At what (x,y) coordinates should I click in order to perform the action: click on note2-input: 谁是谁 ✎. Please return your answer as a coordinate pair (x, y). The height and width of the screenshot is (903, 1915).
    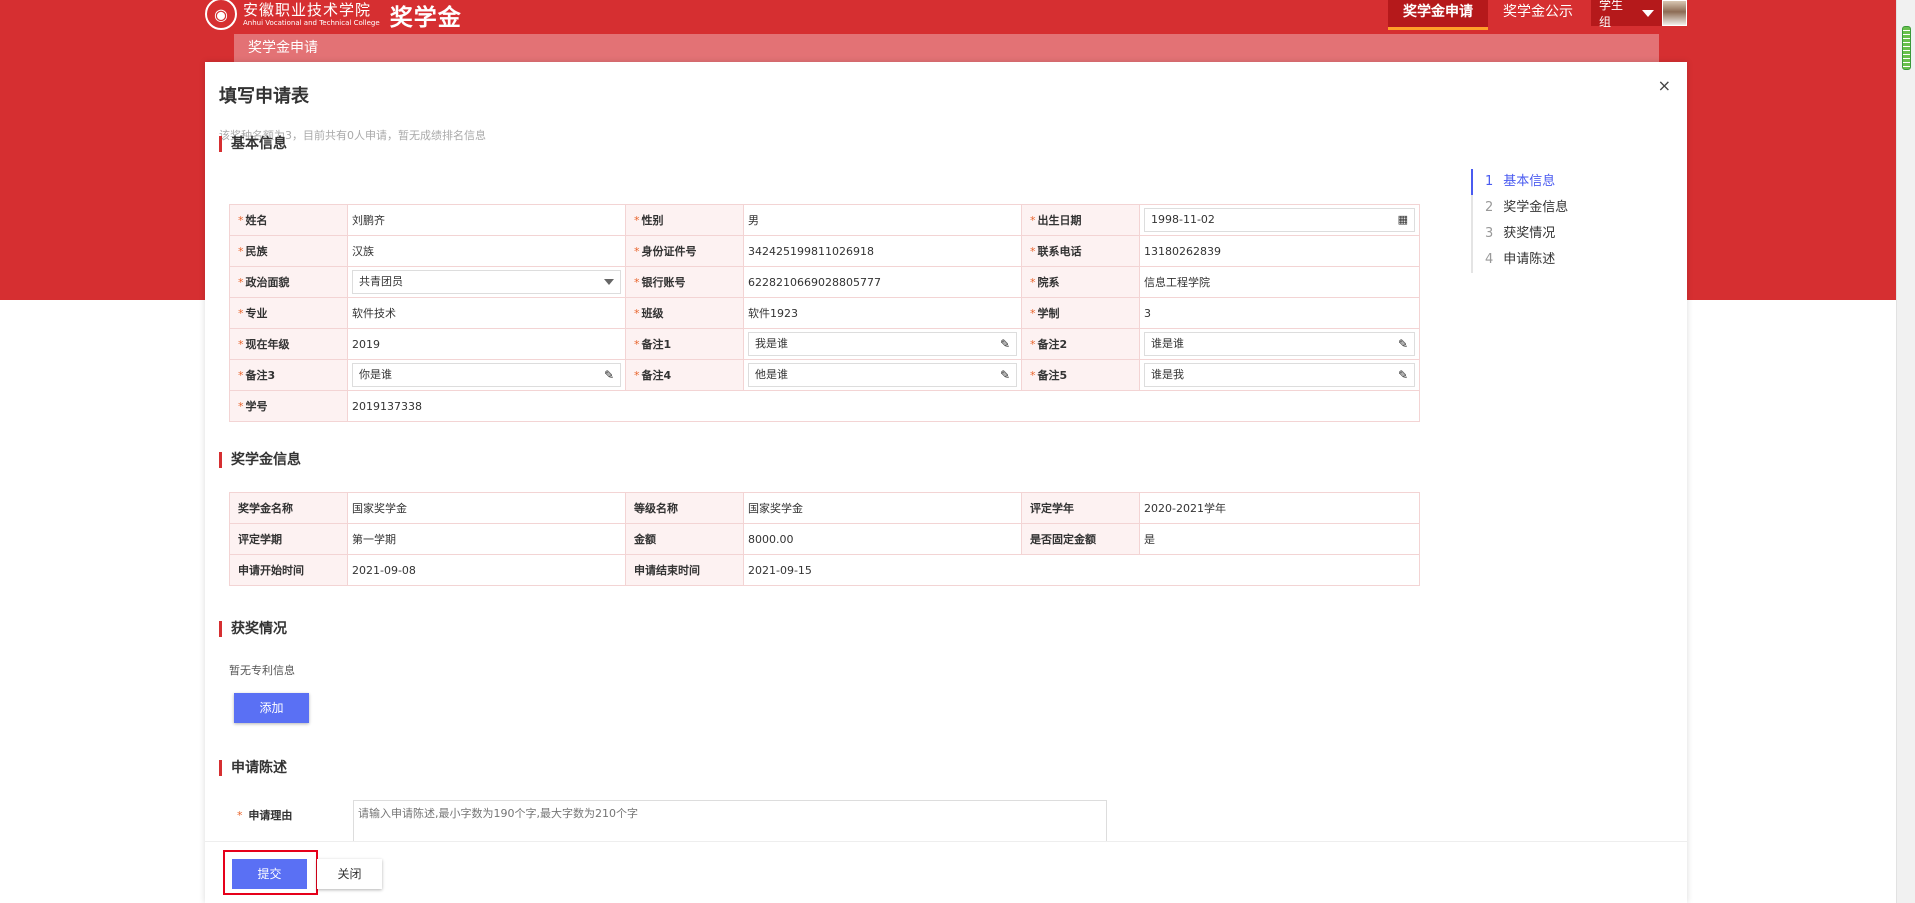
    Looking at the image, I should click on (1279, 344).